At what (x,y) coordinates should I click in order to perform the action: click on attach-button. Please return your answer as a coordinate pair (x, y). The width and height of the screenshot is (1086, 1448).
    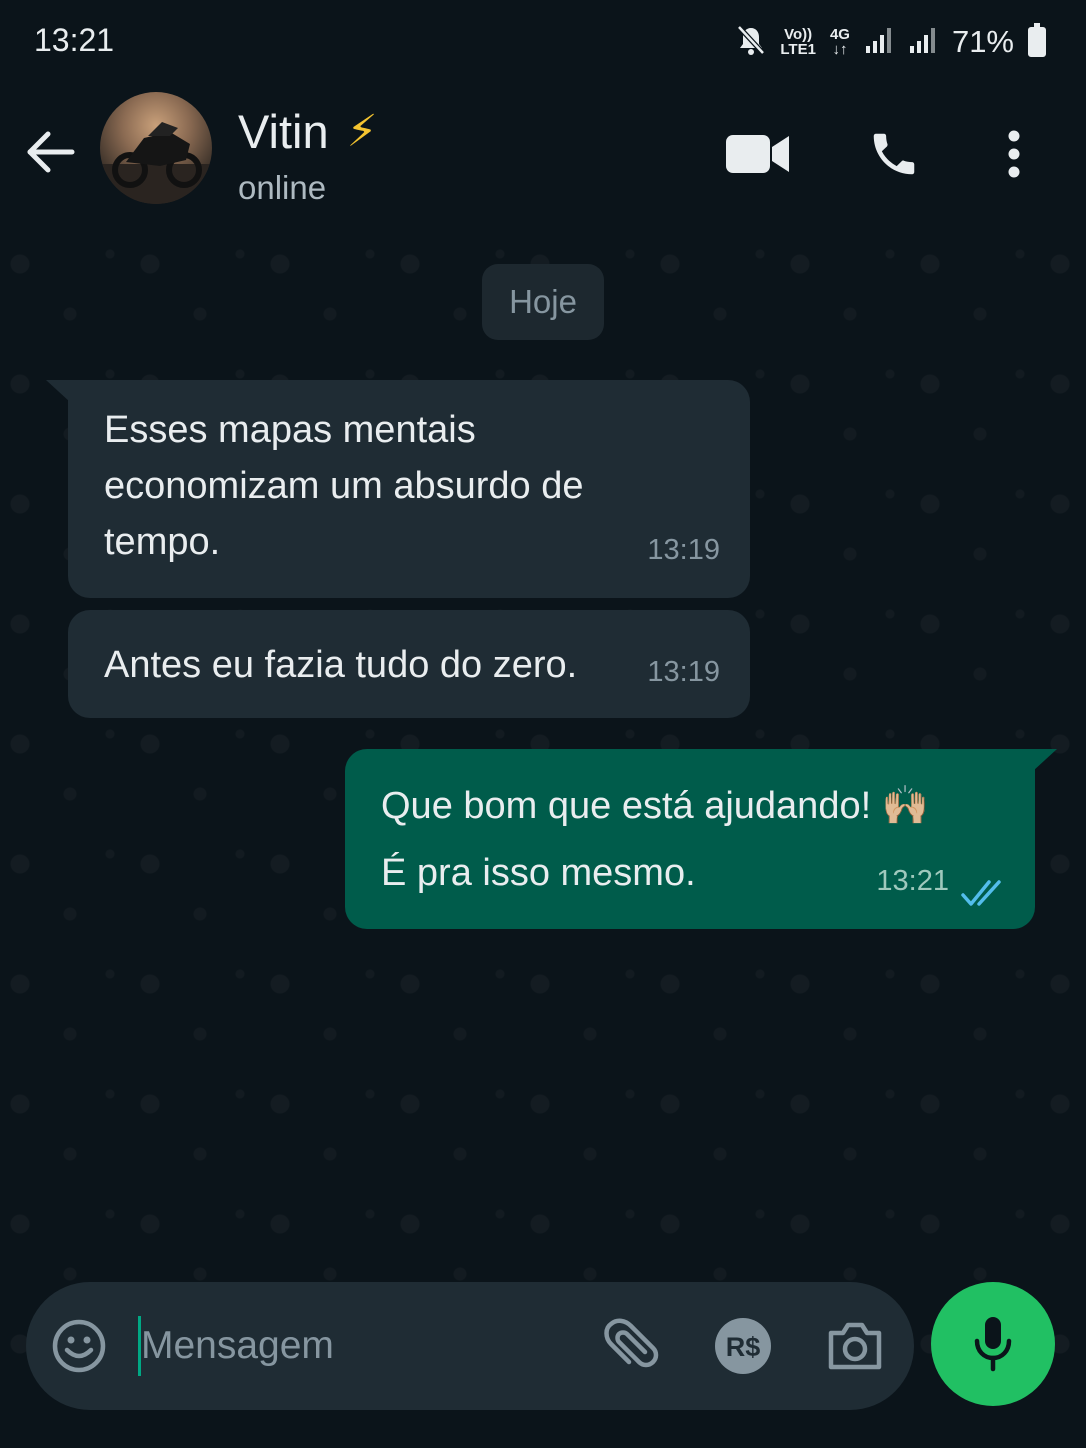
    Looking at the image, I should click on (631, 1346).